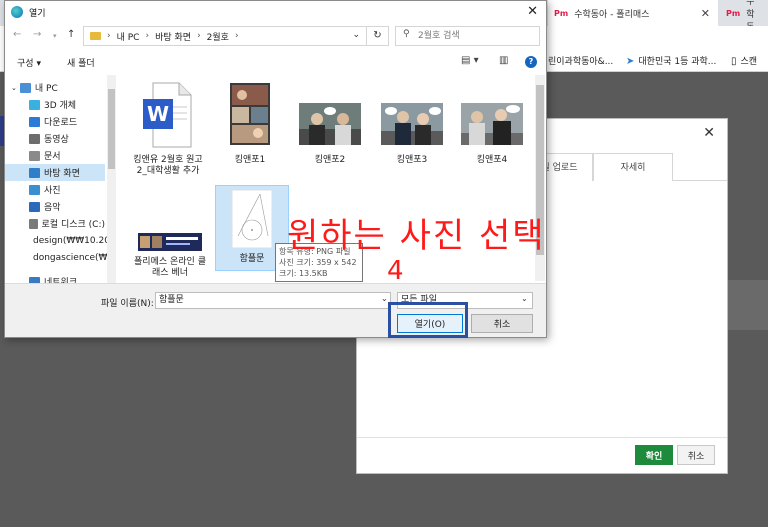  I want to click on preview-pane-icon: ▥, so click(503, 60).